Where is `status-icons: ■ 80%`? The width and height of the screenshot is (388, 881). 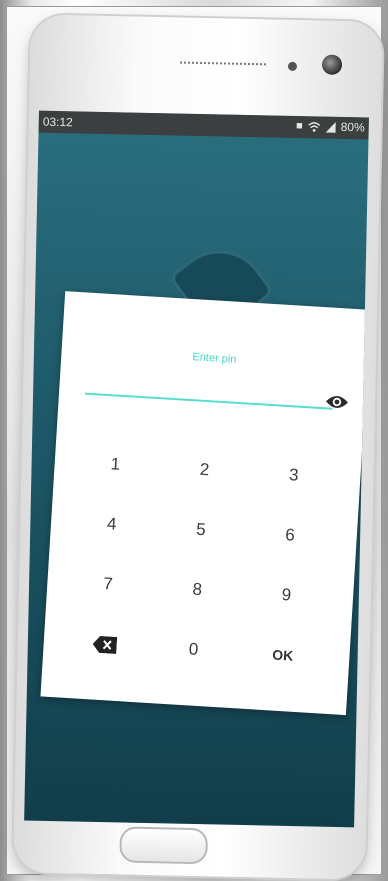
status-icons: ■ 80% is located at coordinates (330, 127).